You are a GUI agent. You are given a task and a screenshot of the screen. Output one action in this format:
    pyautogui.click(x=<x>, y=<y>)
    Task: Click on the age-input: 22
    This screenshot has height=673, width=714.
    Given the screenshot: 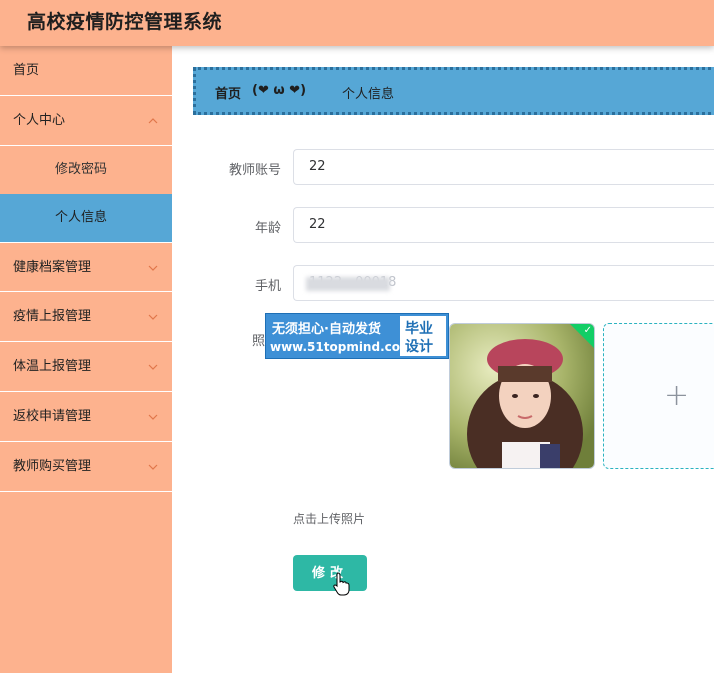 What is the action you would take?
    pyautogui.click(x=503, y=225)
    